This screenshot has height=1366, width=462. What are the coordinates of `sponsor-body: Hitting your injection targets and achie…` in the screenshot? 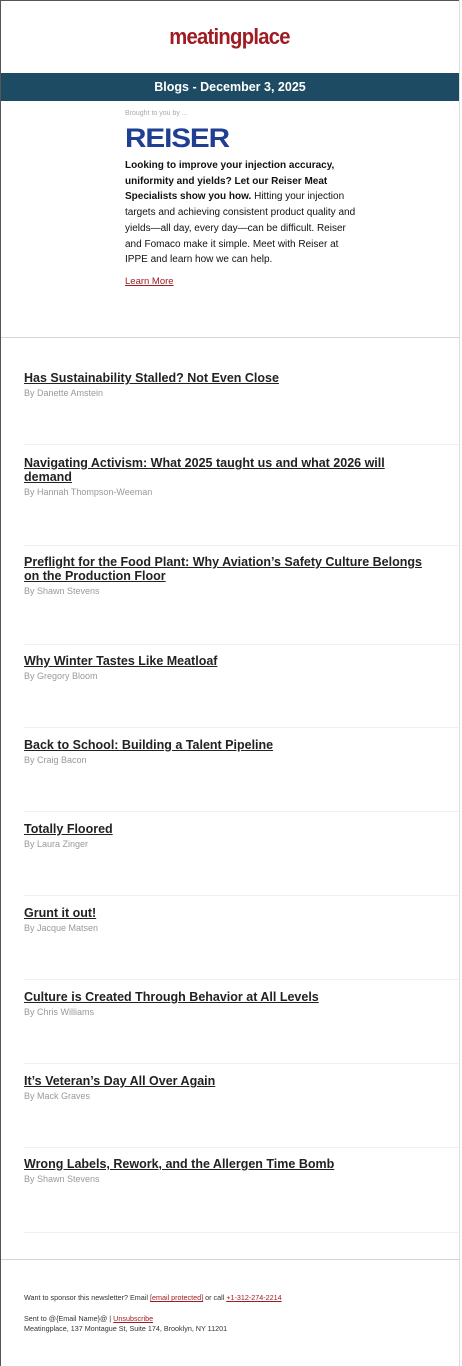 It's located at (240, 228).